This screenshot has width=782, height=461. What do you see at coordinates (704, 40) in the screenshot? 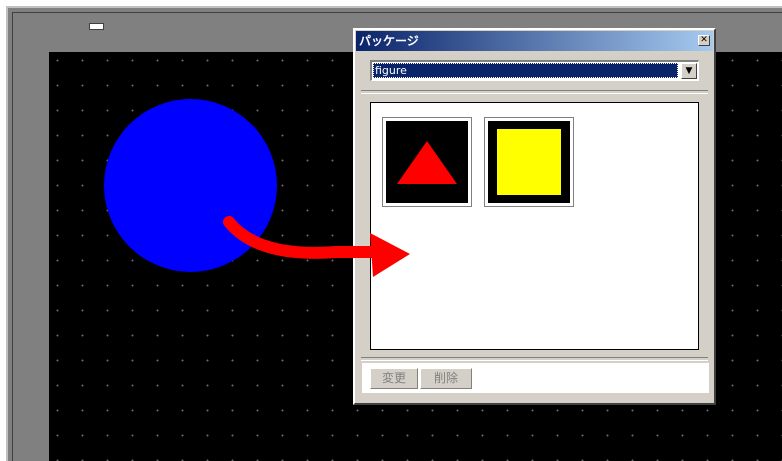
I see `close-icon: ✕` at bounding box center [704, 40].